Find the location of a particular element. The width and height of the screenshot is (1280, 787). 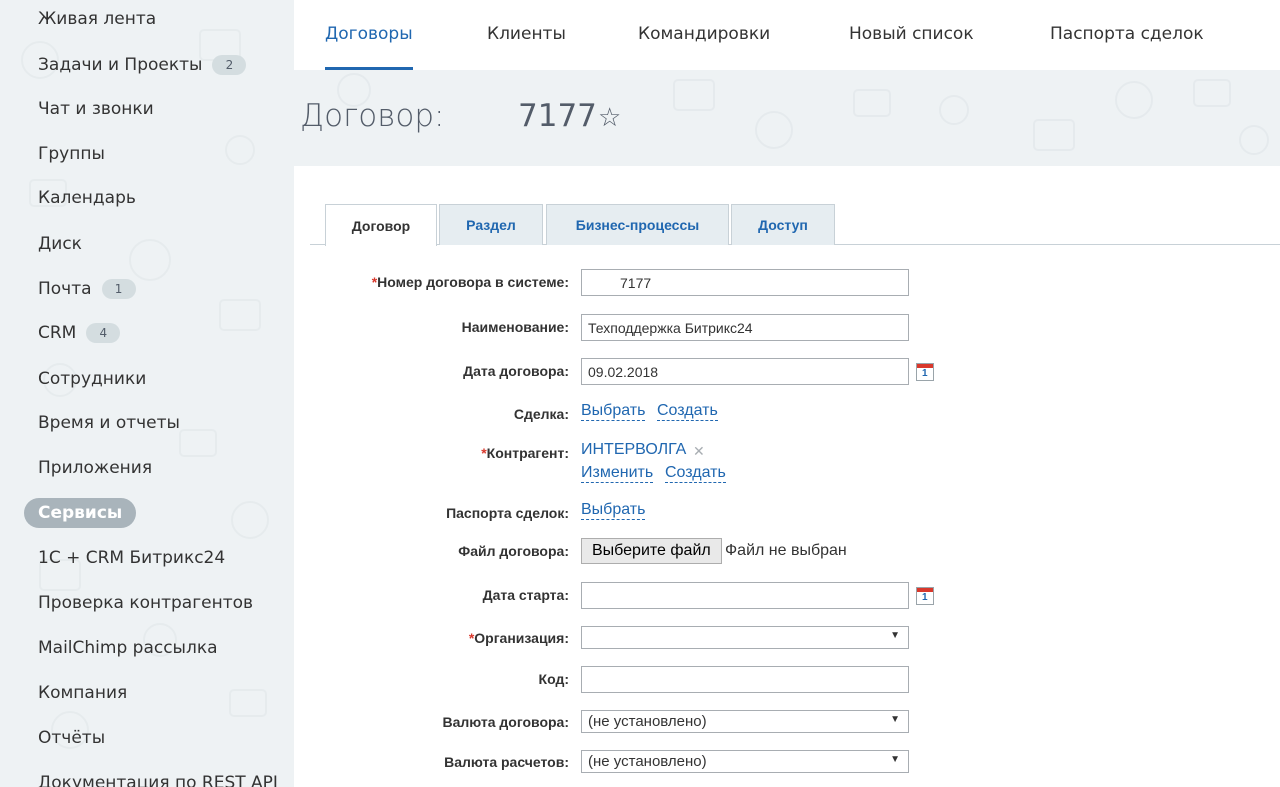

sidebar-item-services: Сервисы is located at coordinates (80, 513).